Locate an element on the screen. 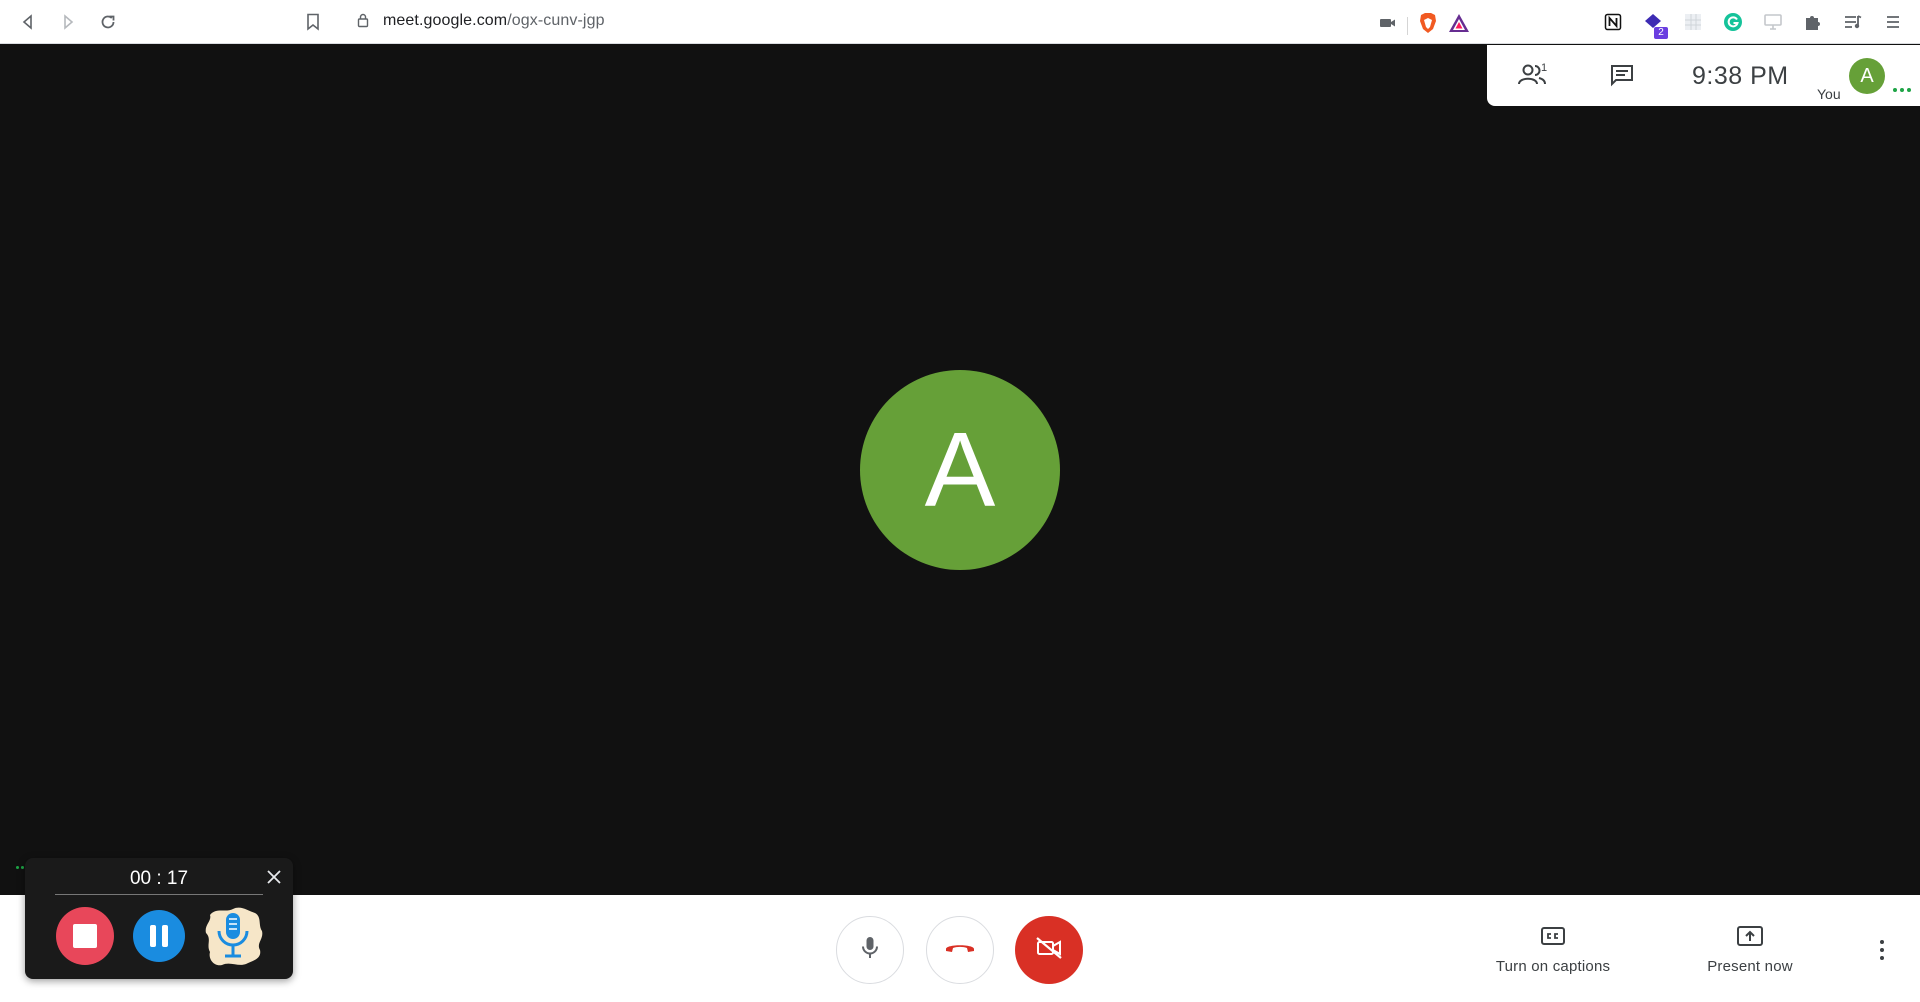 The image size is (1920, 1002). extension-grid-icon is located at coordinates (1693, 22).